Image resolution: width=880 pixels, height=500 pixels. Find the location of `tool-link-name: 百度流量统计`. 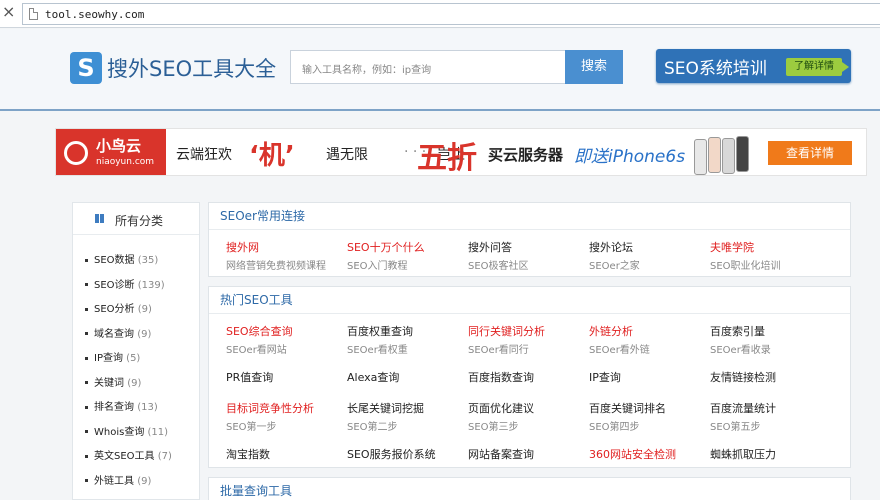

tool-link-name: 百度流量统计 is located at coordinates (770, 408).